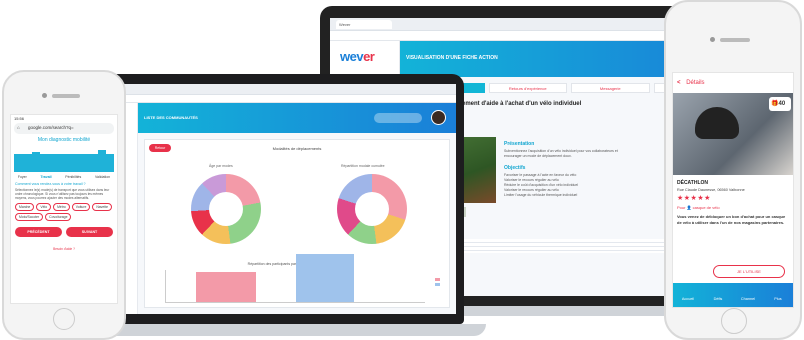  I want to click on home-icon: ⌂, so click(18, 127).